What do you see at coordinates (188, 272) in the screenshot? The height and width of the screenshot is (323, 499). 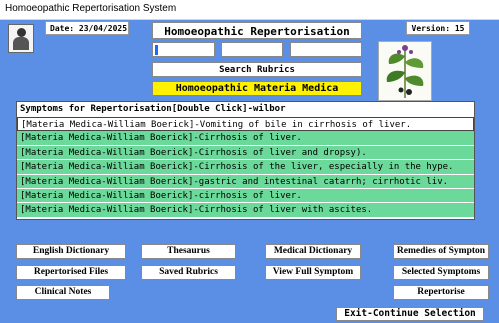 I see `saved-rubrics-button: Saved Rubrics` at bounding box center [188, 272].